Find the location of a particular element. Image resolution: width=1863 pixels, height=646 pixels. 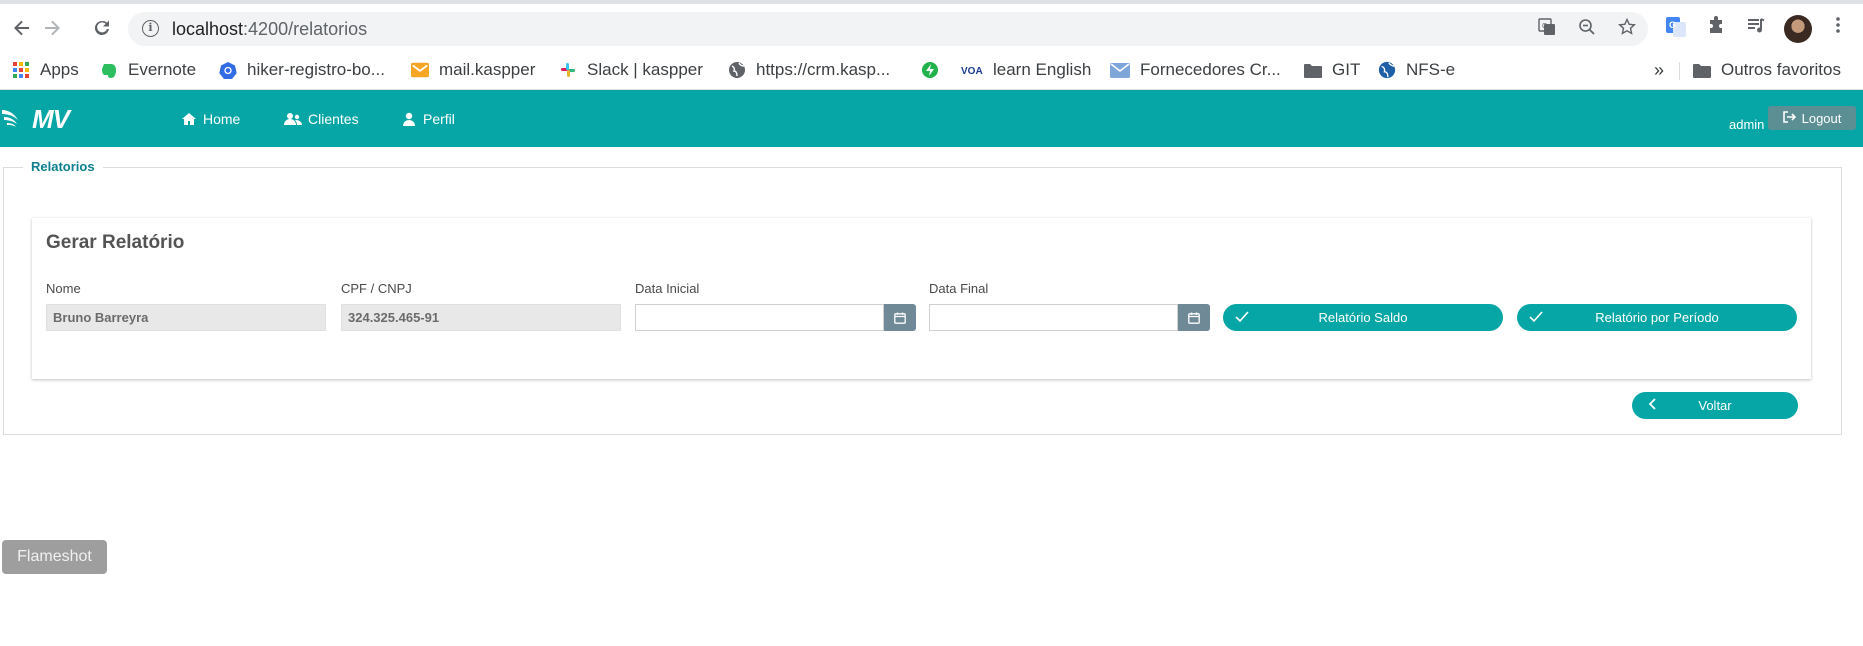

data-inicial-calendar-button is located at coordinates (900, 317).